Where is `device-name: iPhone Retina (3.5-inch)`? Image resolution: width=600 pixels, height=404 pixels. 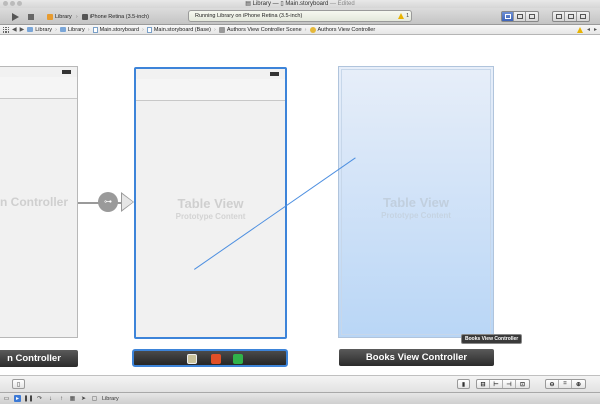
device-name: iPhone Retina (3.5-inch) is located at coordinates (119, 16).